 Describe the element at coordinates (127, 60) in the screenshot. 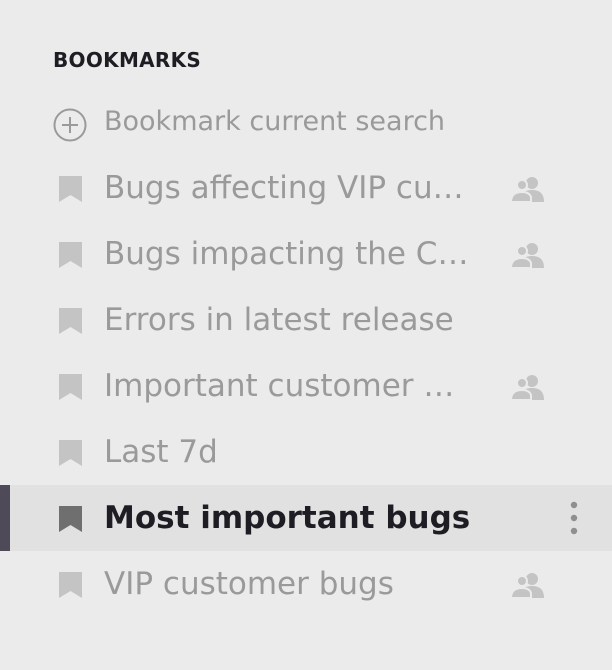

I see `bookmarks-heading: BOOKMARKS` at that location.